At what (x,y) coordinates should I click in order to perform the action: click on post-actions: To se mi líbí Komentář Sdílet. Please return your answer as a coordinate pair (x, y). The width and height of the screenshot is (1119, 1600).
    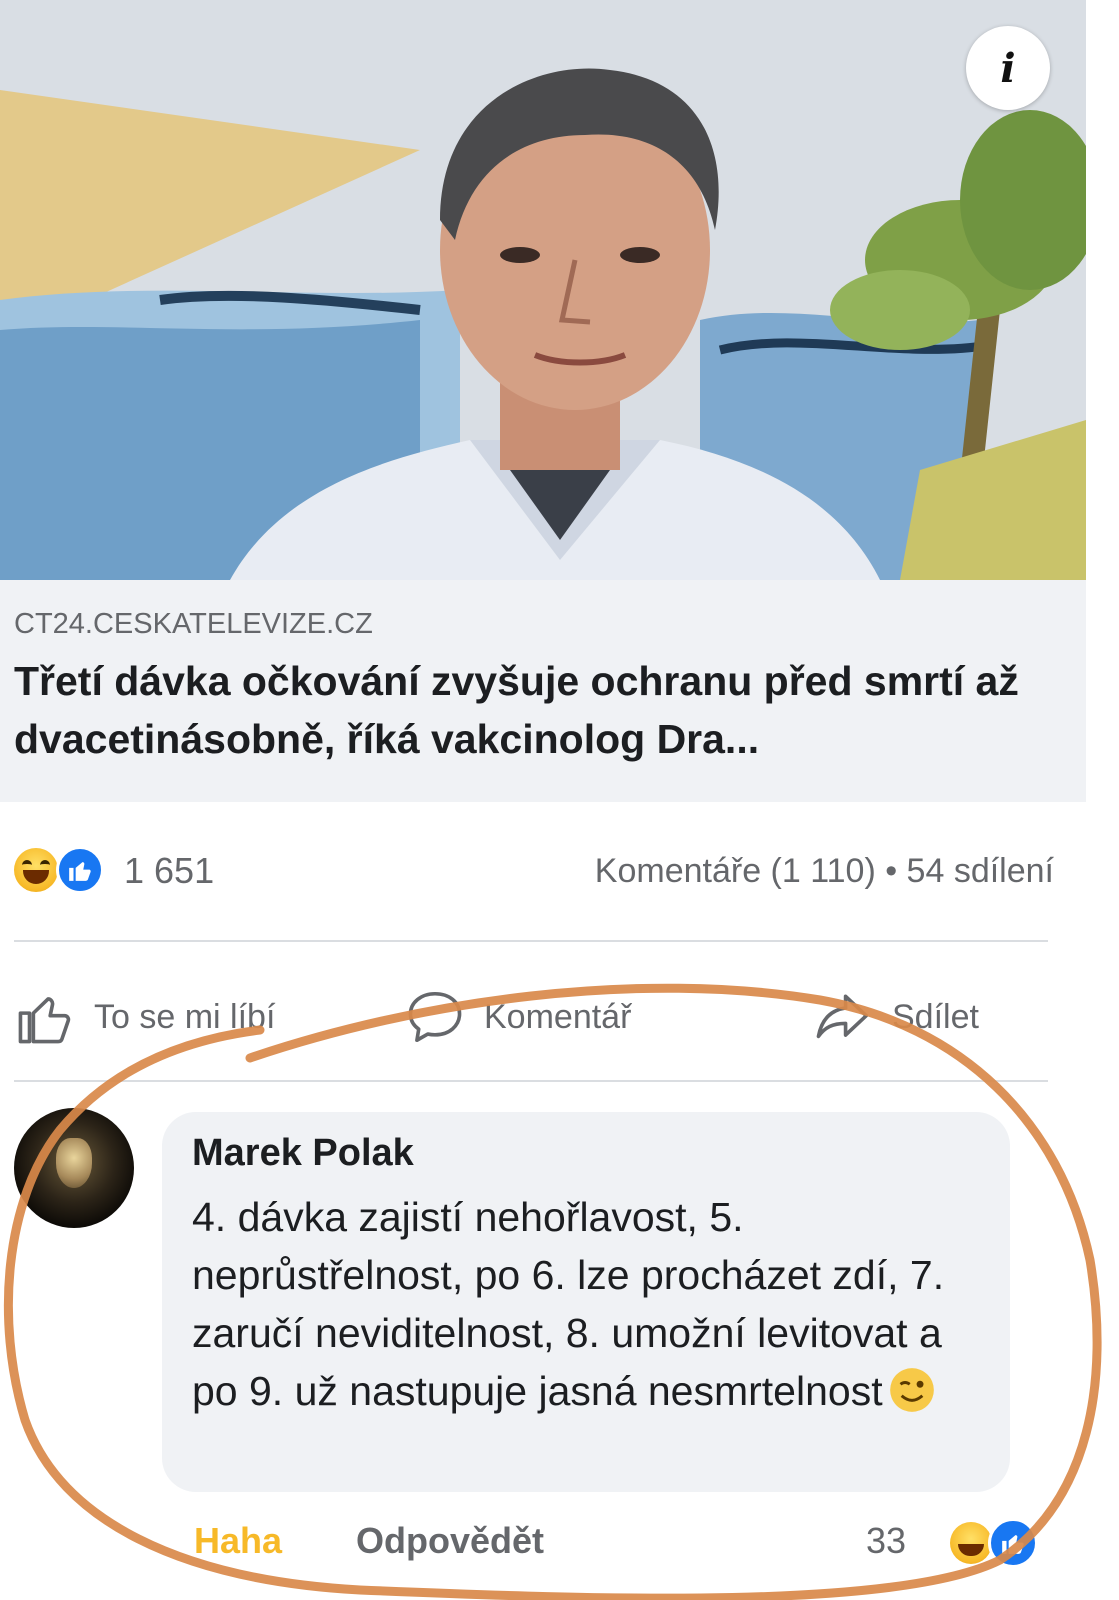
    Looking at the image, I should click on (543, 1017).